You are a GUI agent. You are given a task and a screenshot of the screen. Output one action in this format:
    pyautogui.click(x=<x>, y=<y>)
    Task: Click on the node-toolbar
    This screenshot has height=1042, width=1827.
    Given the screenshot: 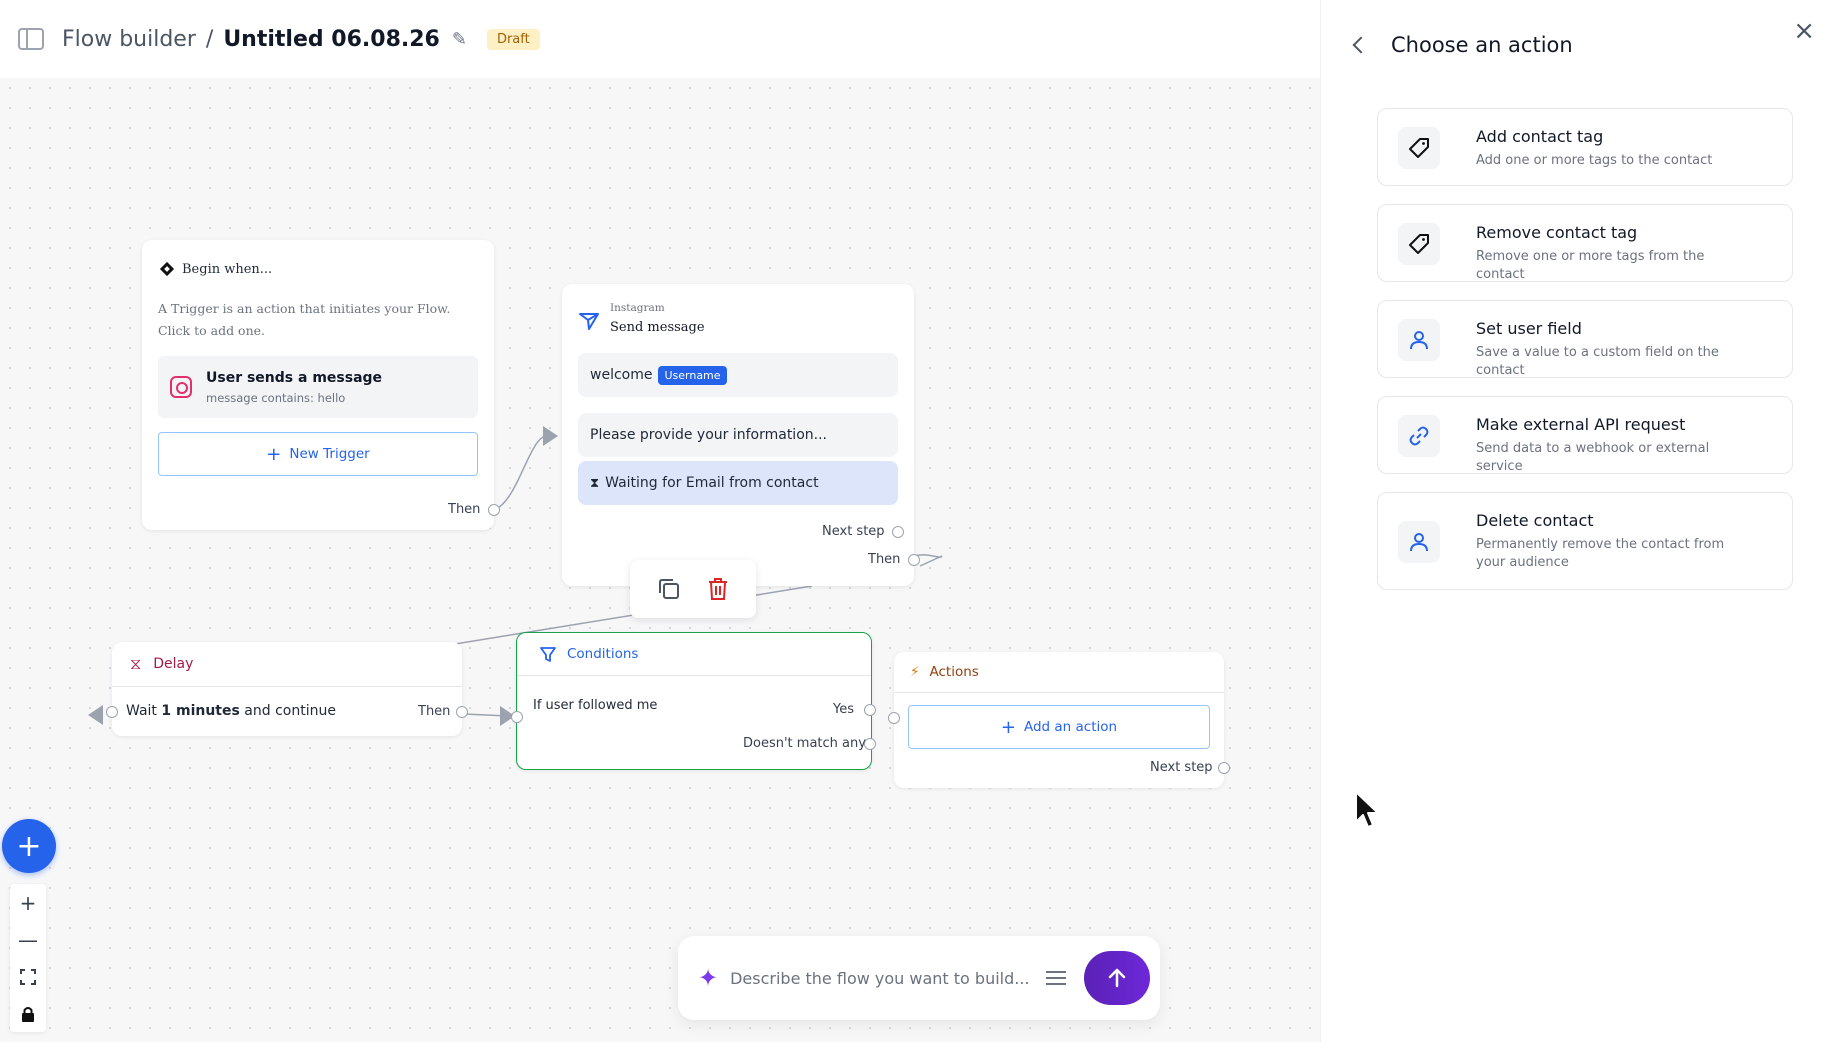 What is the action you would take?
    pyautogui.click(x=693, y=589)
    